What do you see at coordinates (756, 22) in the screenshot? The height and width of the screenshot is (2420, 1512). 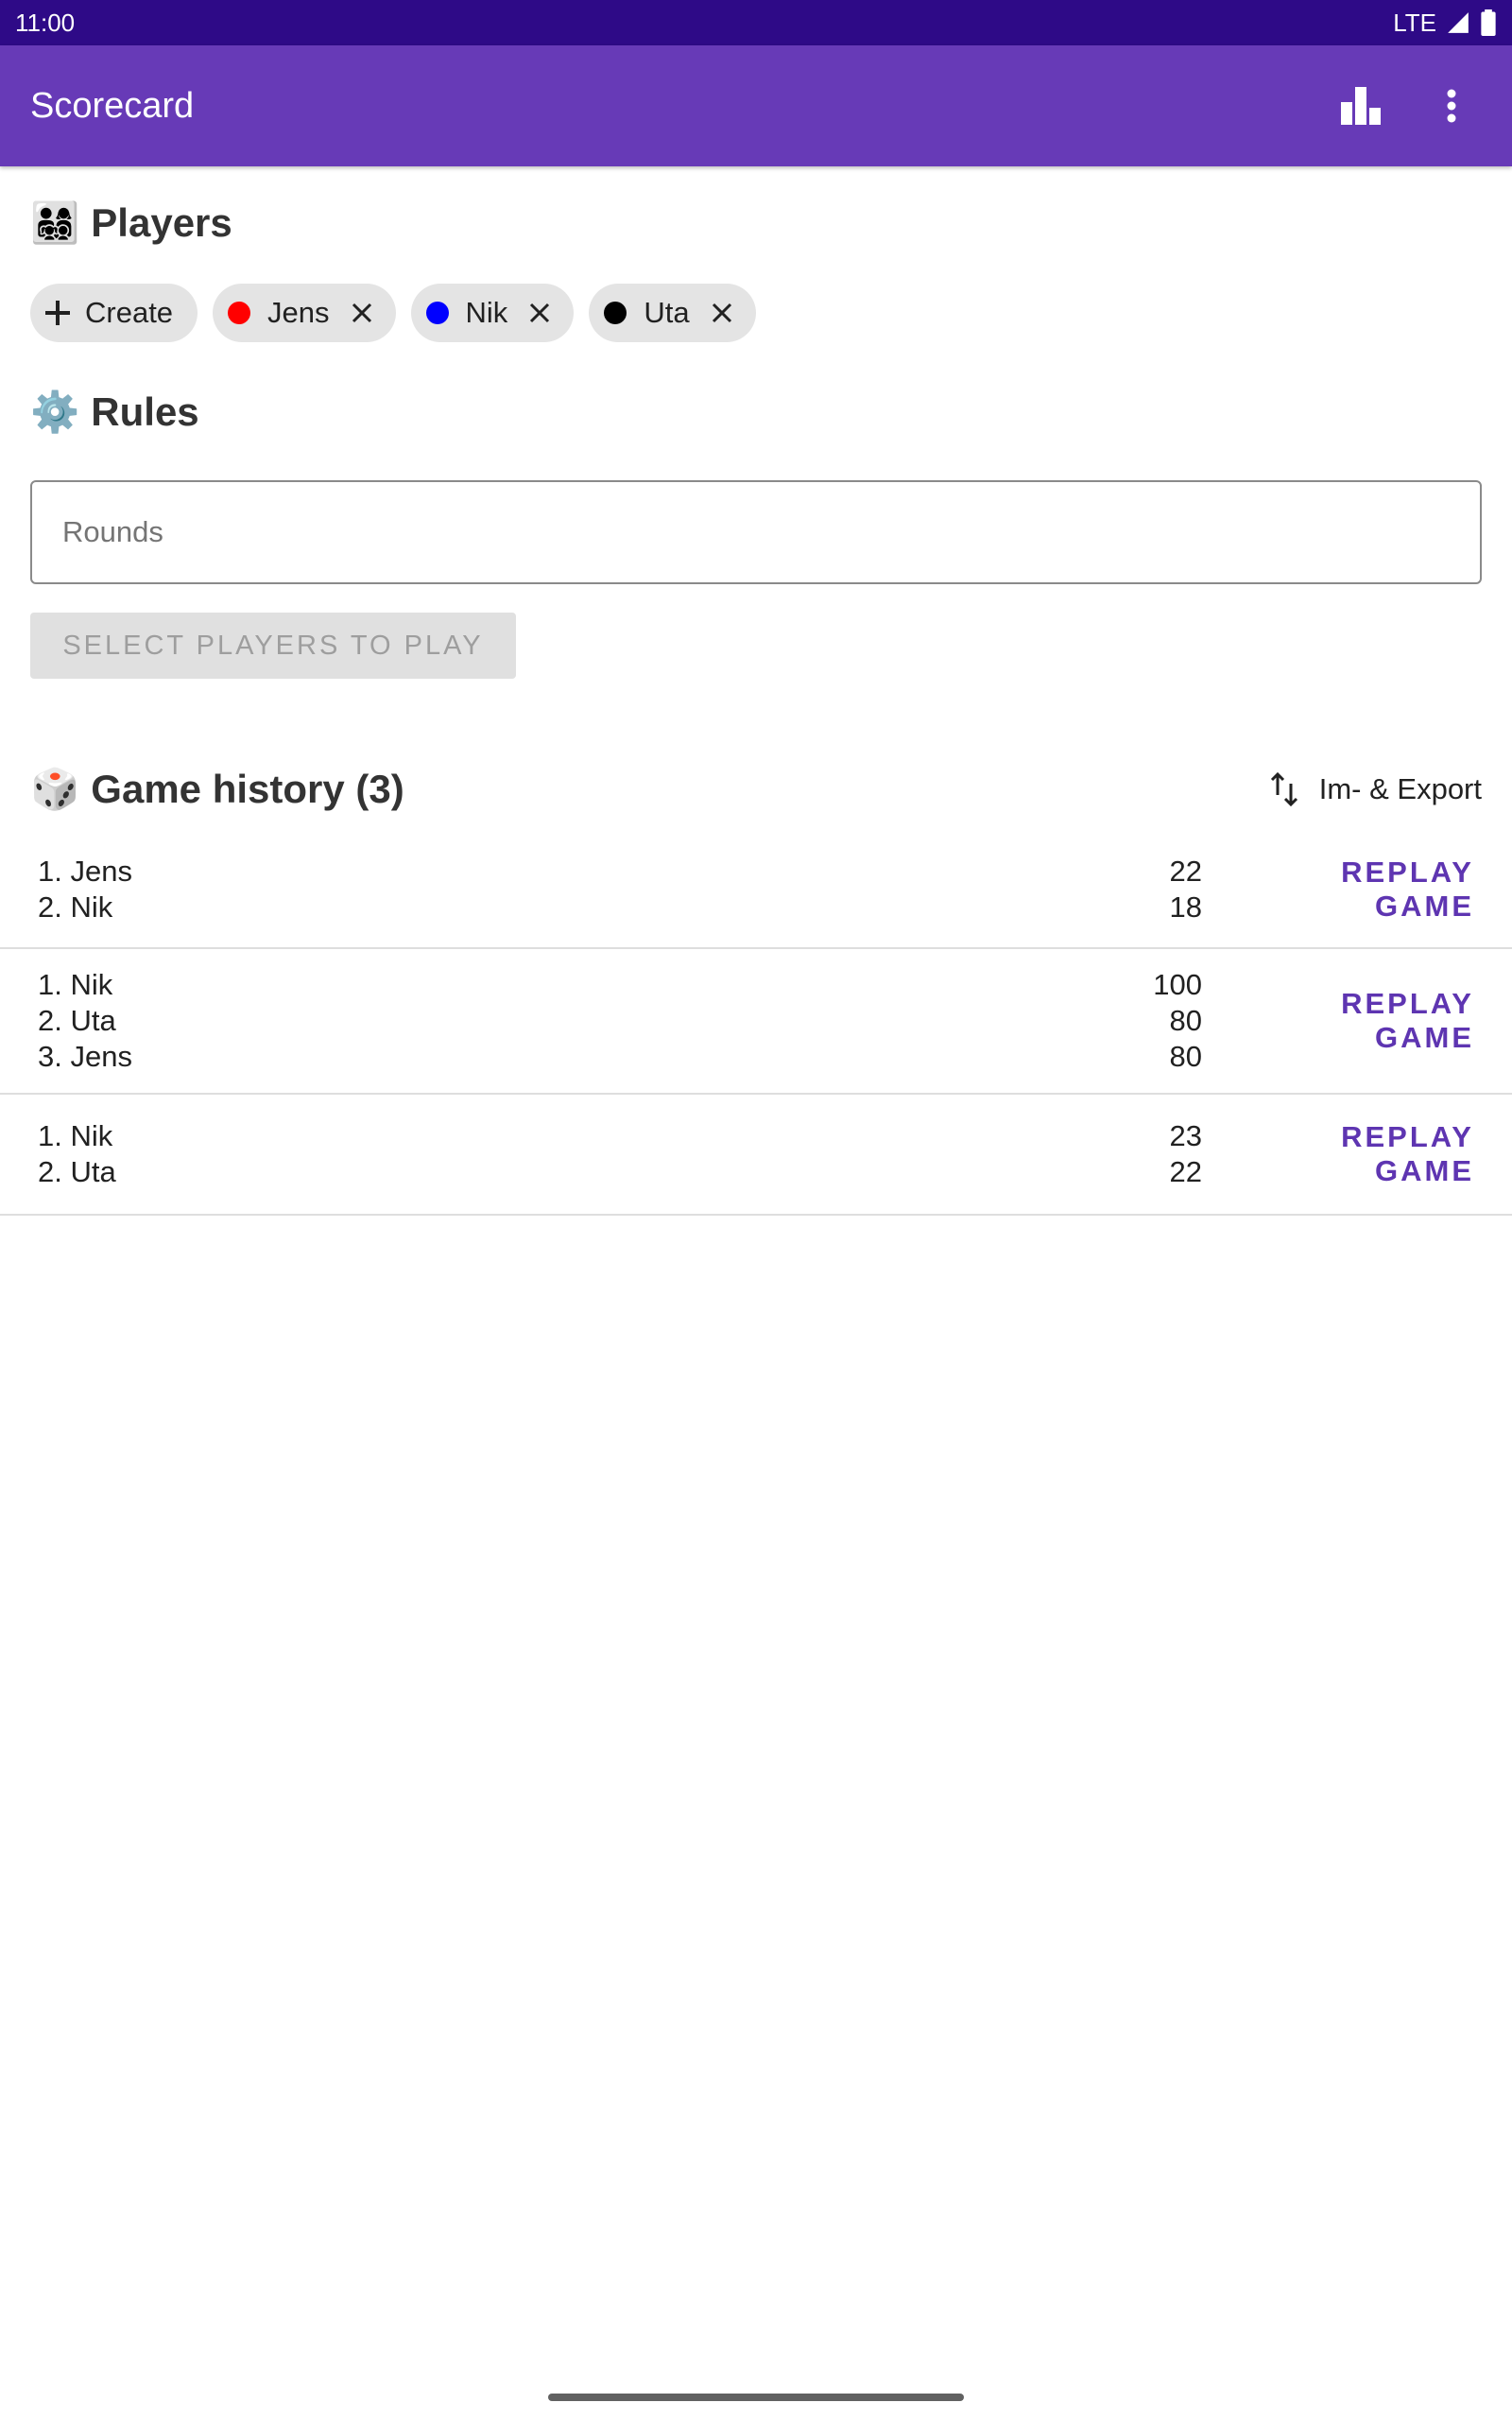 I see `status-bar: 11:00 LTE` at bounding box center [756, 22].